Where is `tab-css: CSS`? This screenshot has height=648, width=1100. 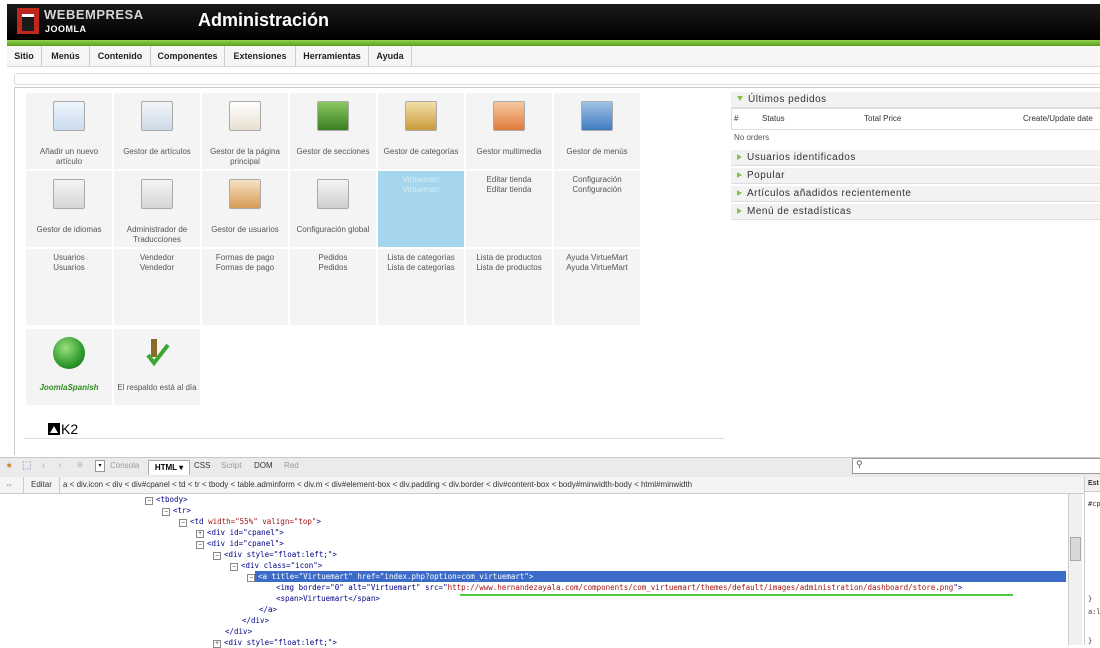 tab-css: CSS is located at coordinates (202, 465).